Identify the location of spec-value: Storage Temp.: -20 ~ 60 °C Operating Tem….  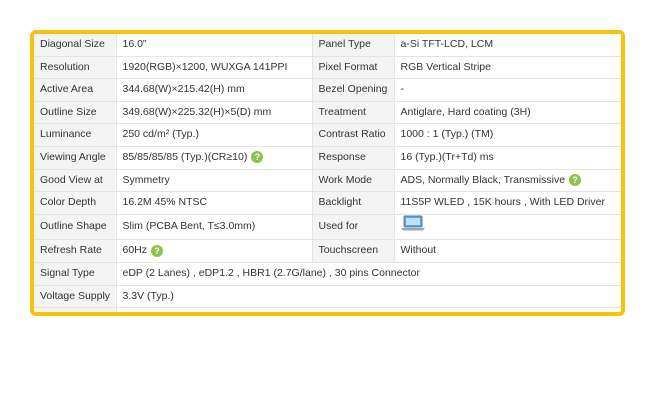
(368, 309).